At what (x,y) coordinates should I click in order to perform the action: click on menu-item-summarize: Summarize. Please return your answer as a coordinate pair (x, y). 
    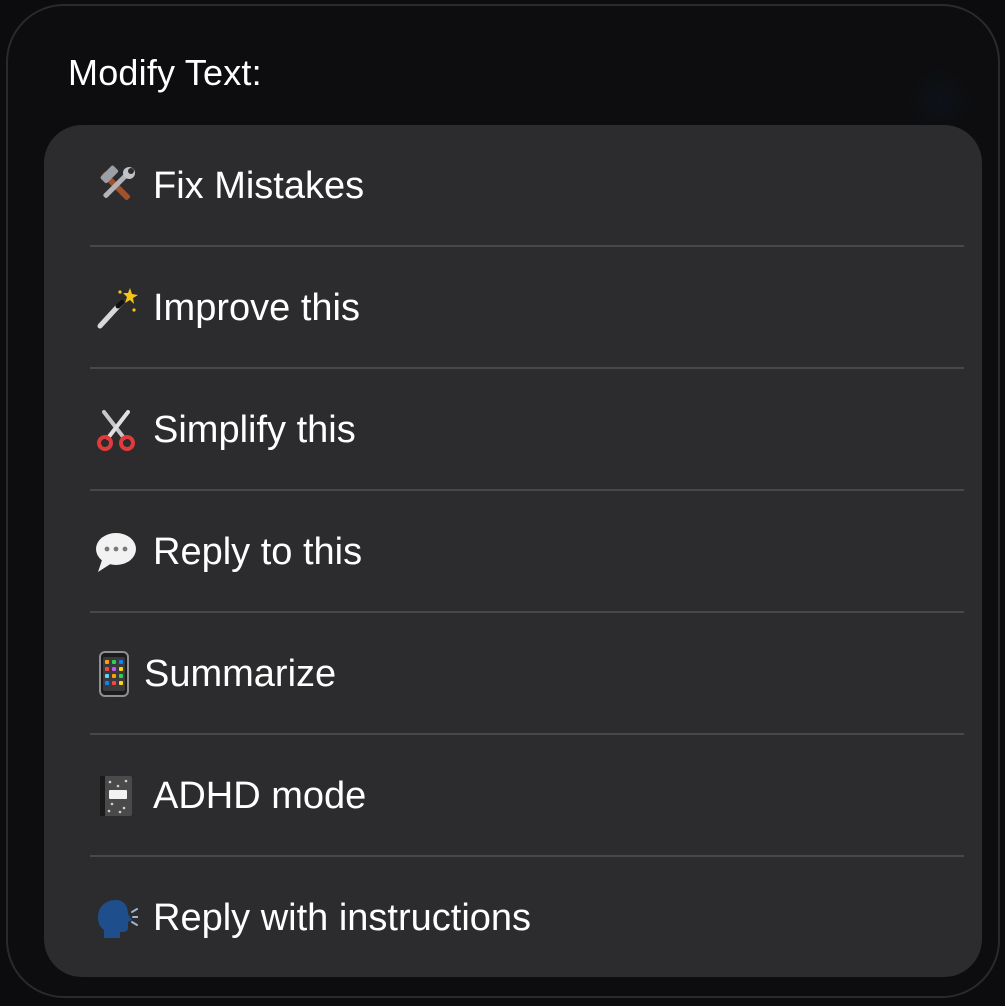
    Looking at the image, I should click on (513, 674).